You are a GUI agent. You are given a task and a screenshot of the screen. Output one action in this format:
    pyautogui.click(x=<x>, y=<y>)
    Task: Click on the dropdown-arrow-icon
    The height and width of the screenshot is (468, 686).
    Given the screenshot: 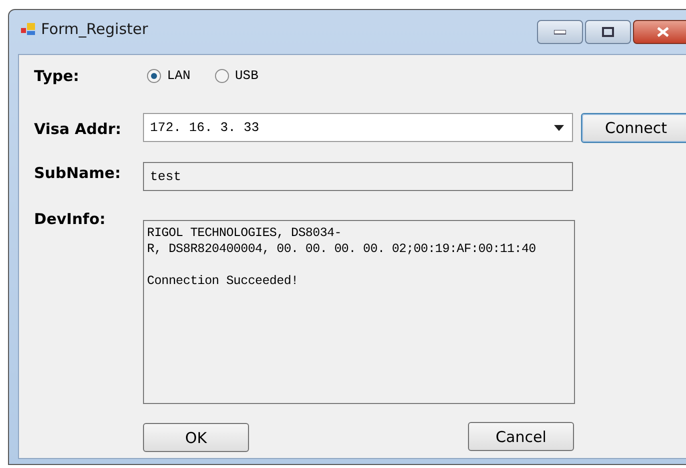 What is the action you would take?
    pyautogui.click(x=559, y=127)
    